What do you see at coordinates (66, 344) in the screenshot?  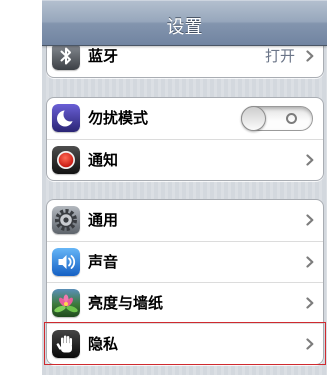 I see `hand-icon` at bounding box center [66, 344].